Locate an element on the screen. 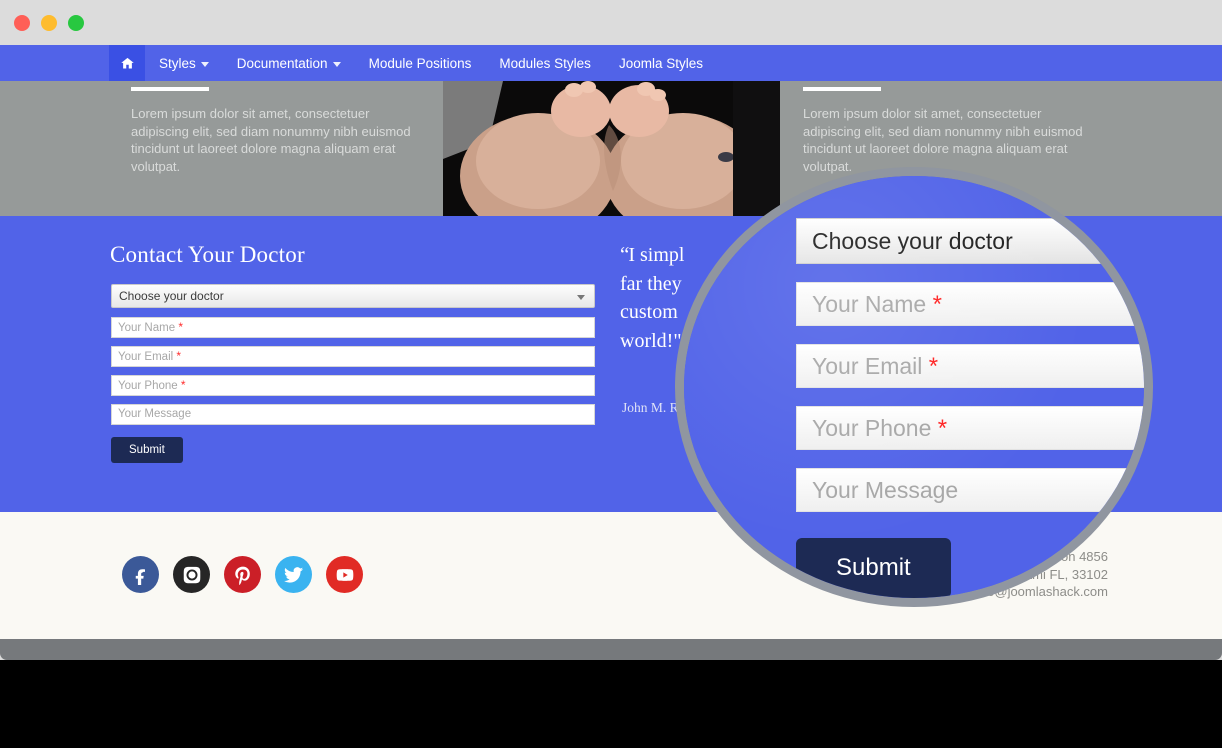  traffic-lights is located at coordinates (49, 23).